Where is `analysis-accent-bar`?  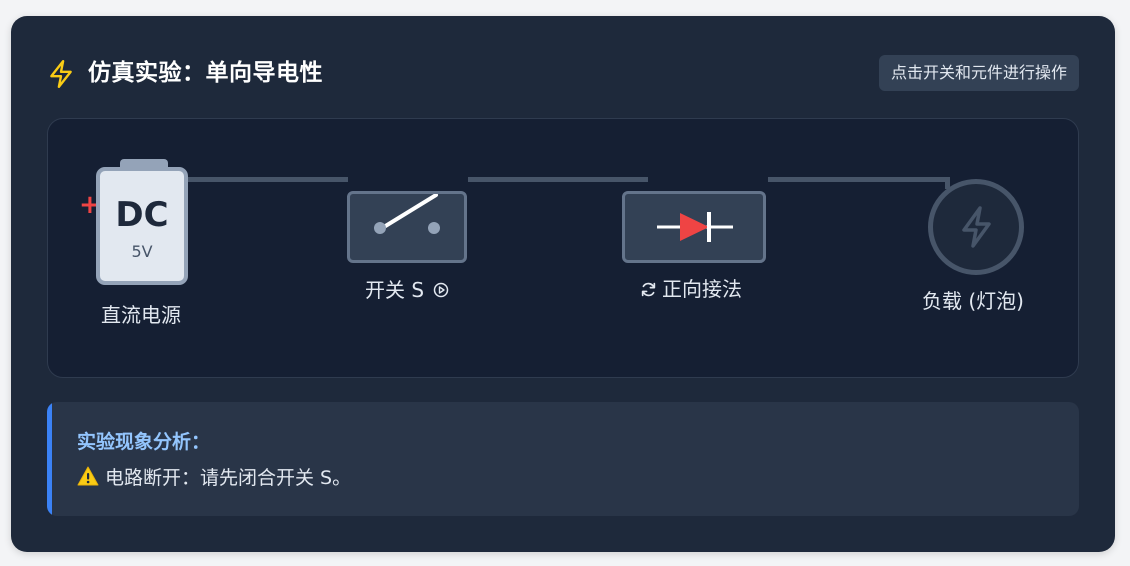 analysis-accent-bar is located at coordinates (49, 459).